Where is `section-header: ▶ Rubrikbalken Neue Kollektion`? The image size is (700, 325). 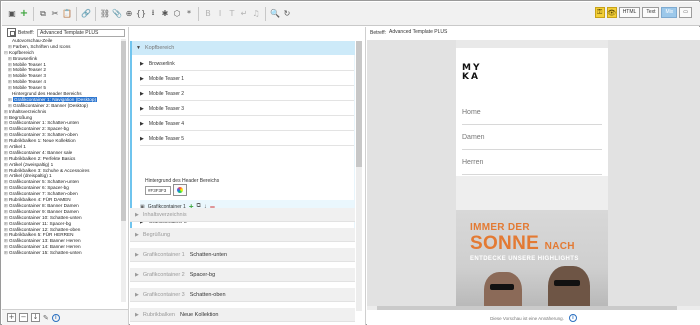 section-header: ▶ Rubrikbalken Neue Kollektion is located at coordinates (242, 315).